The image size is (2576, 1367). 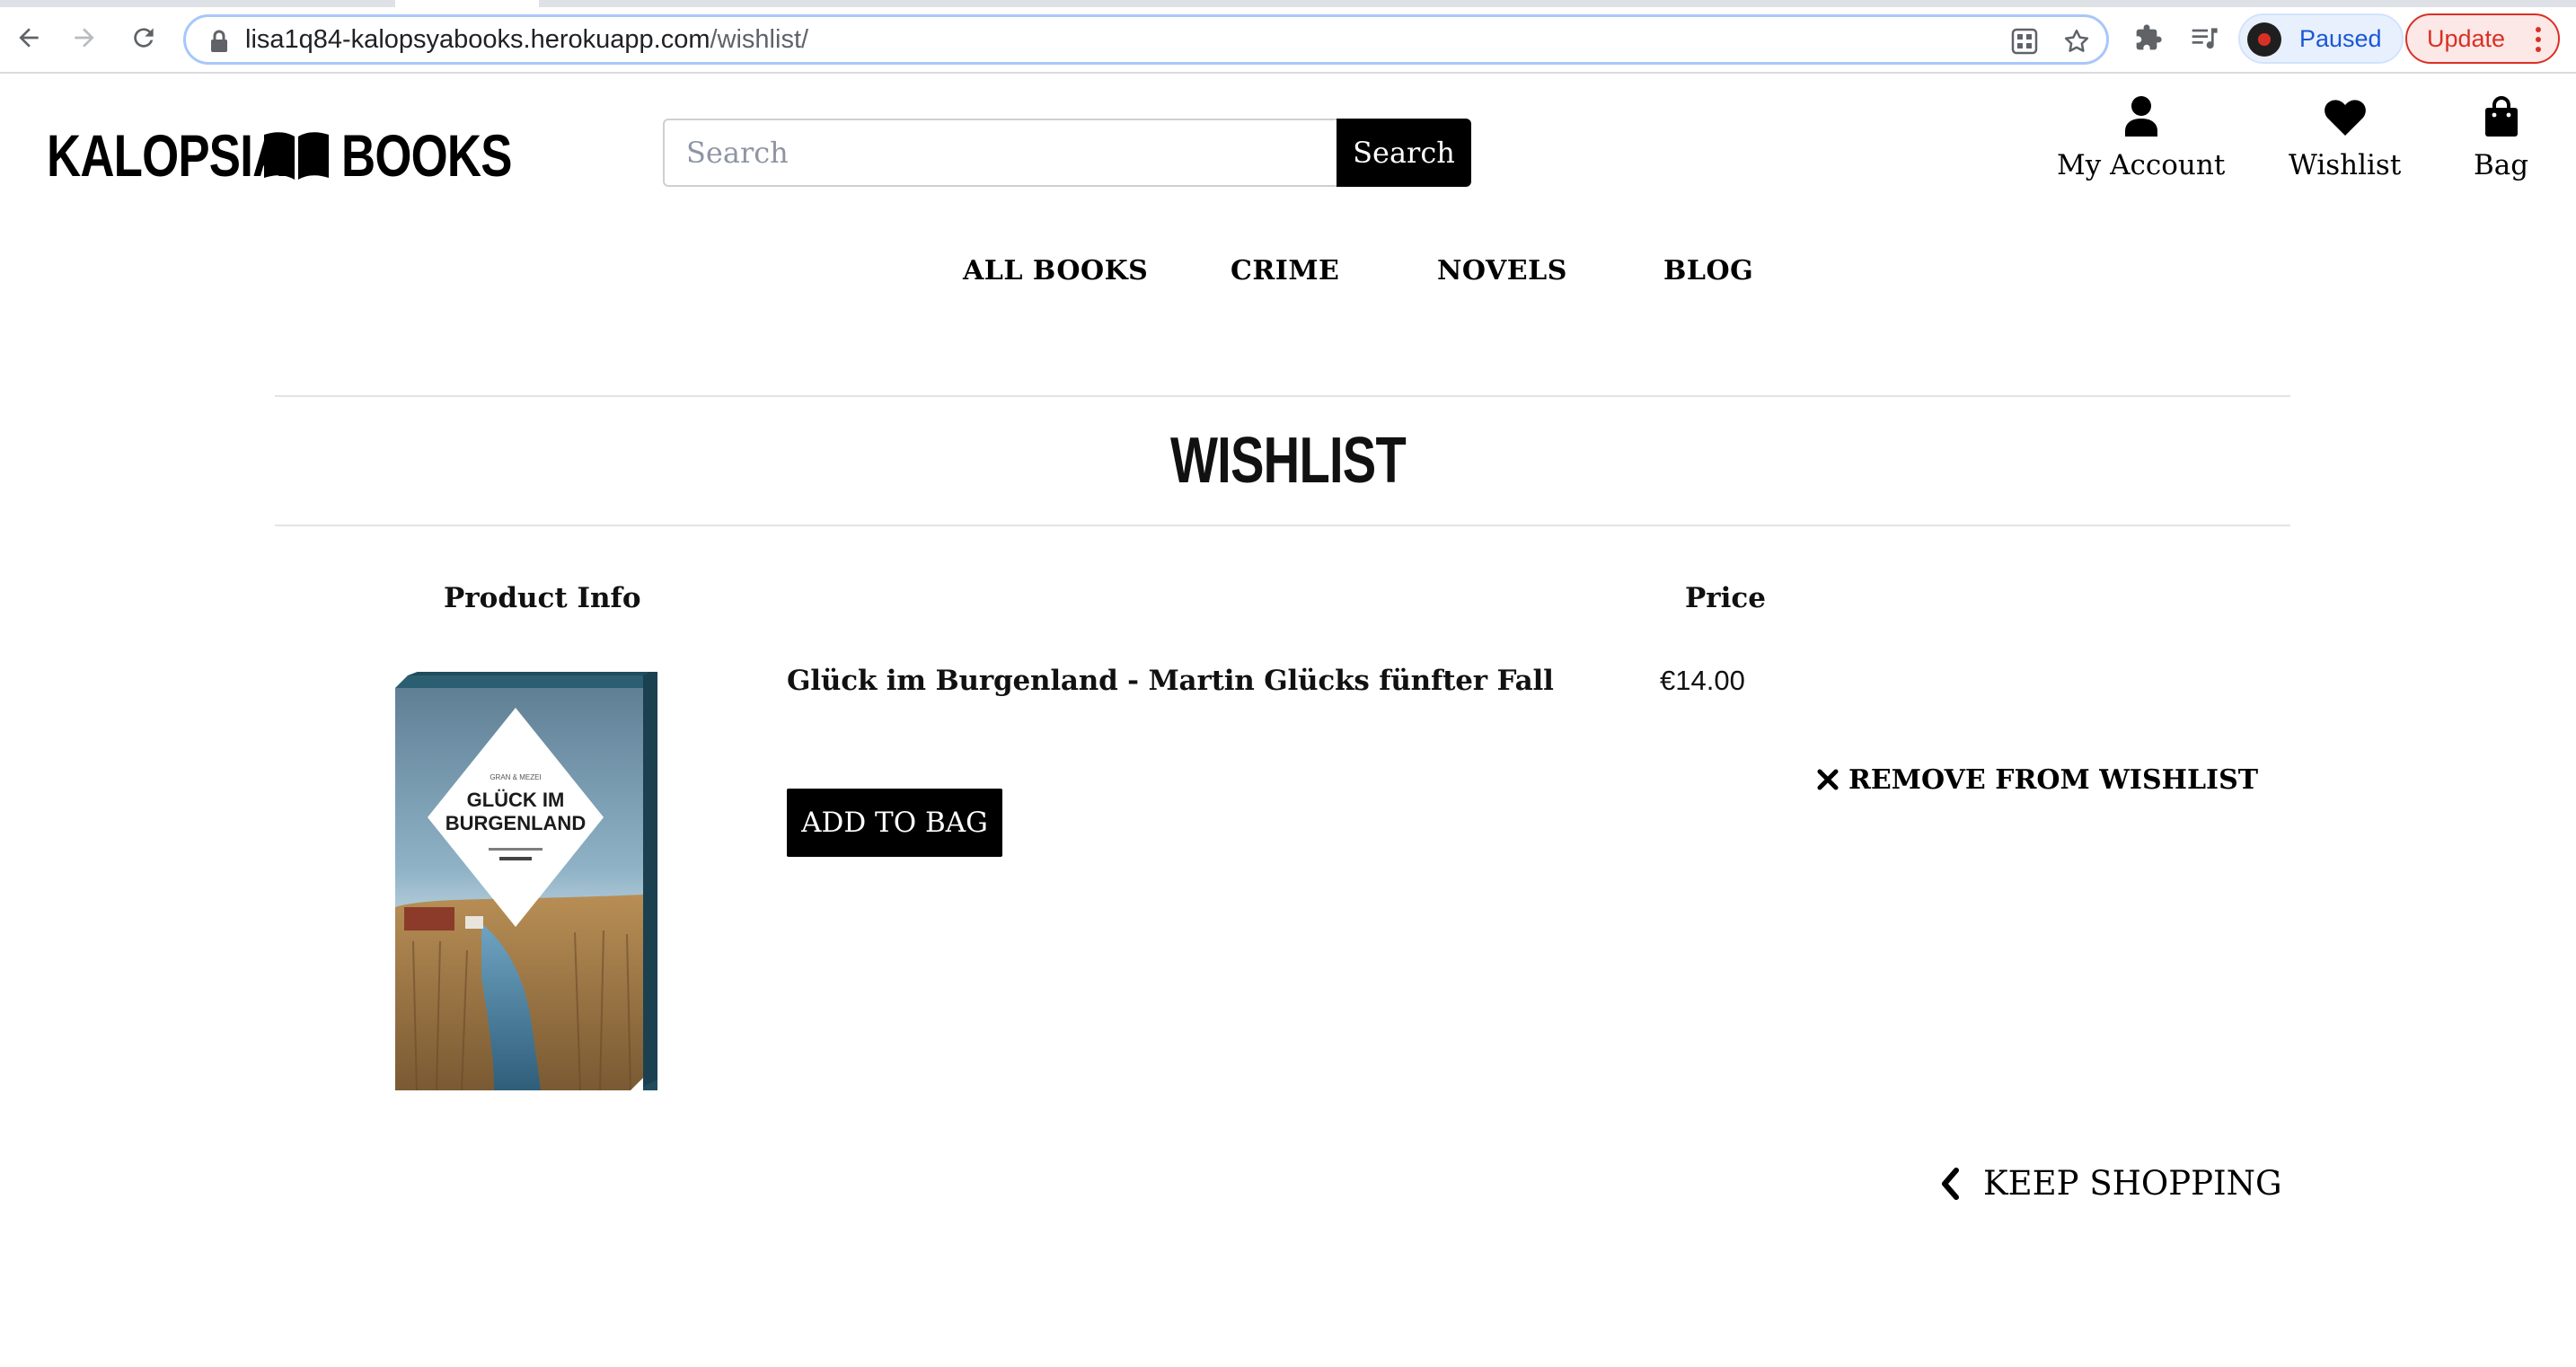 What do you see at coordinates (144, 38) in the screenshot?
I see `reload-icon` at bounding box center [144, 38].